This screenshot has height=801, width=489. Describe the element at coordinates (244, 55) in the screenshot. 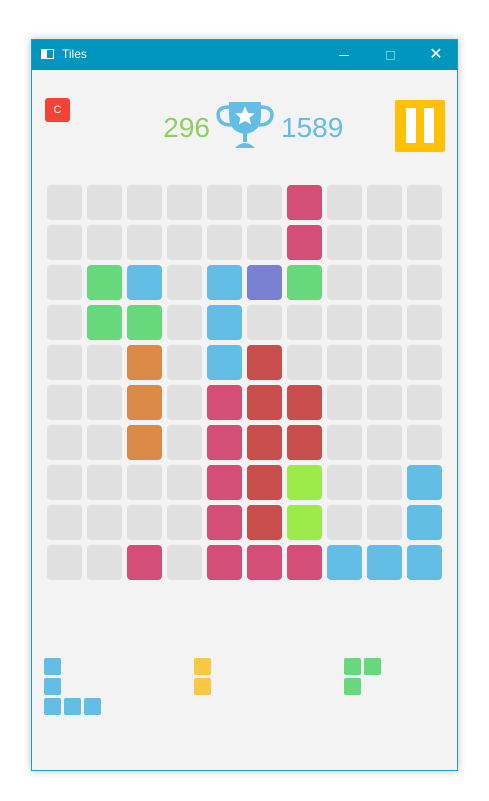

I see `title-bar: Tiles ✕` at that location.